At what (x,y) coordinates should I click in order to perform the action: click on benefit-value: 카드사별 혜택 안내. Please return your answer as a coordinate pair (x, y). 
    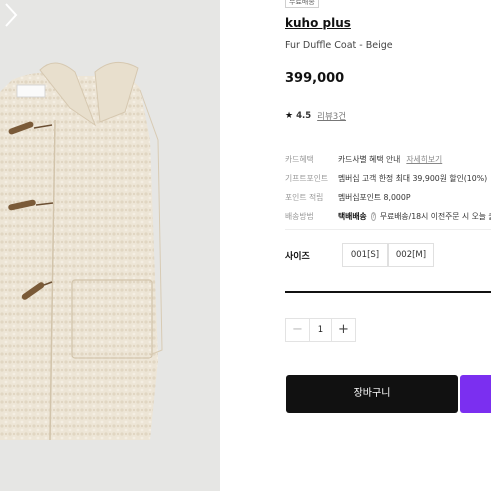
    Looking at the image, I should click on (369, 159).